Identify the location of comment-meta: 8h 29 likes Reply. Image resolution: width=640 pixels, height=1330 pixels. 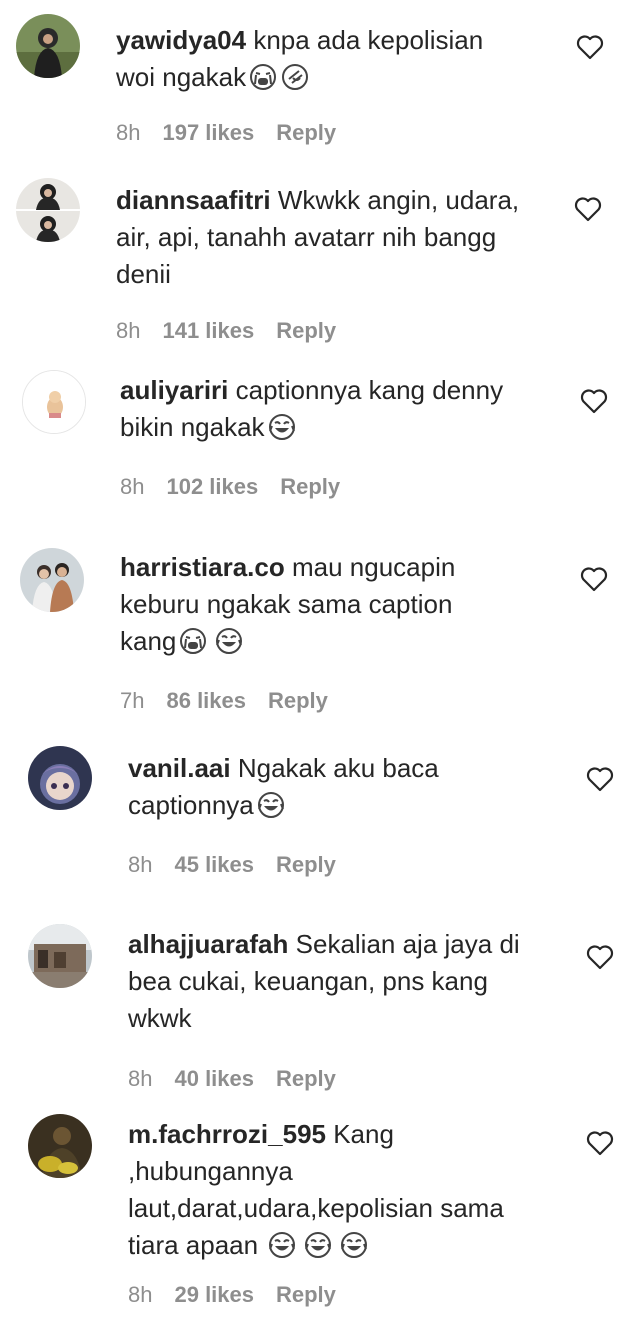
(232, 1295).